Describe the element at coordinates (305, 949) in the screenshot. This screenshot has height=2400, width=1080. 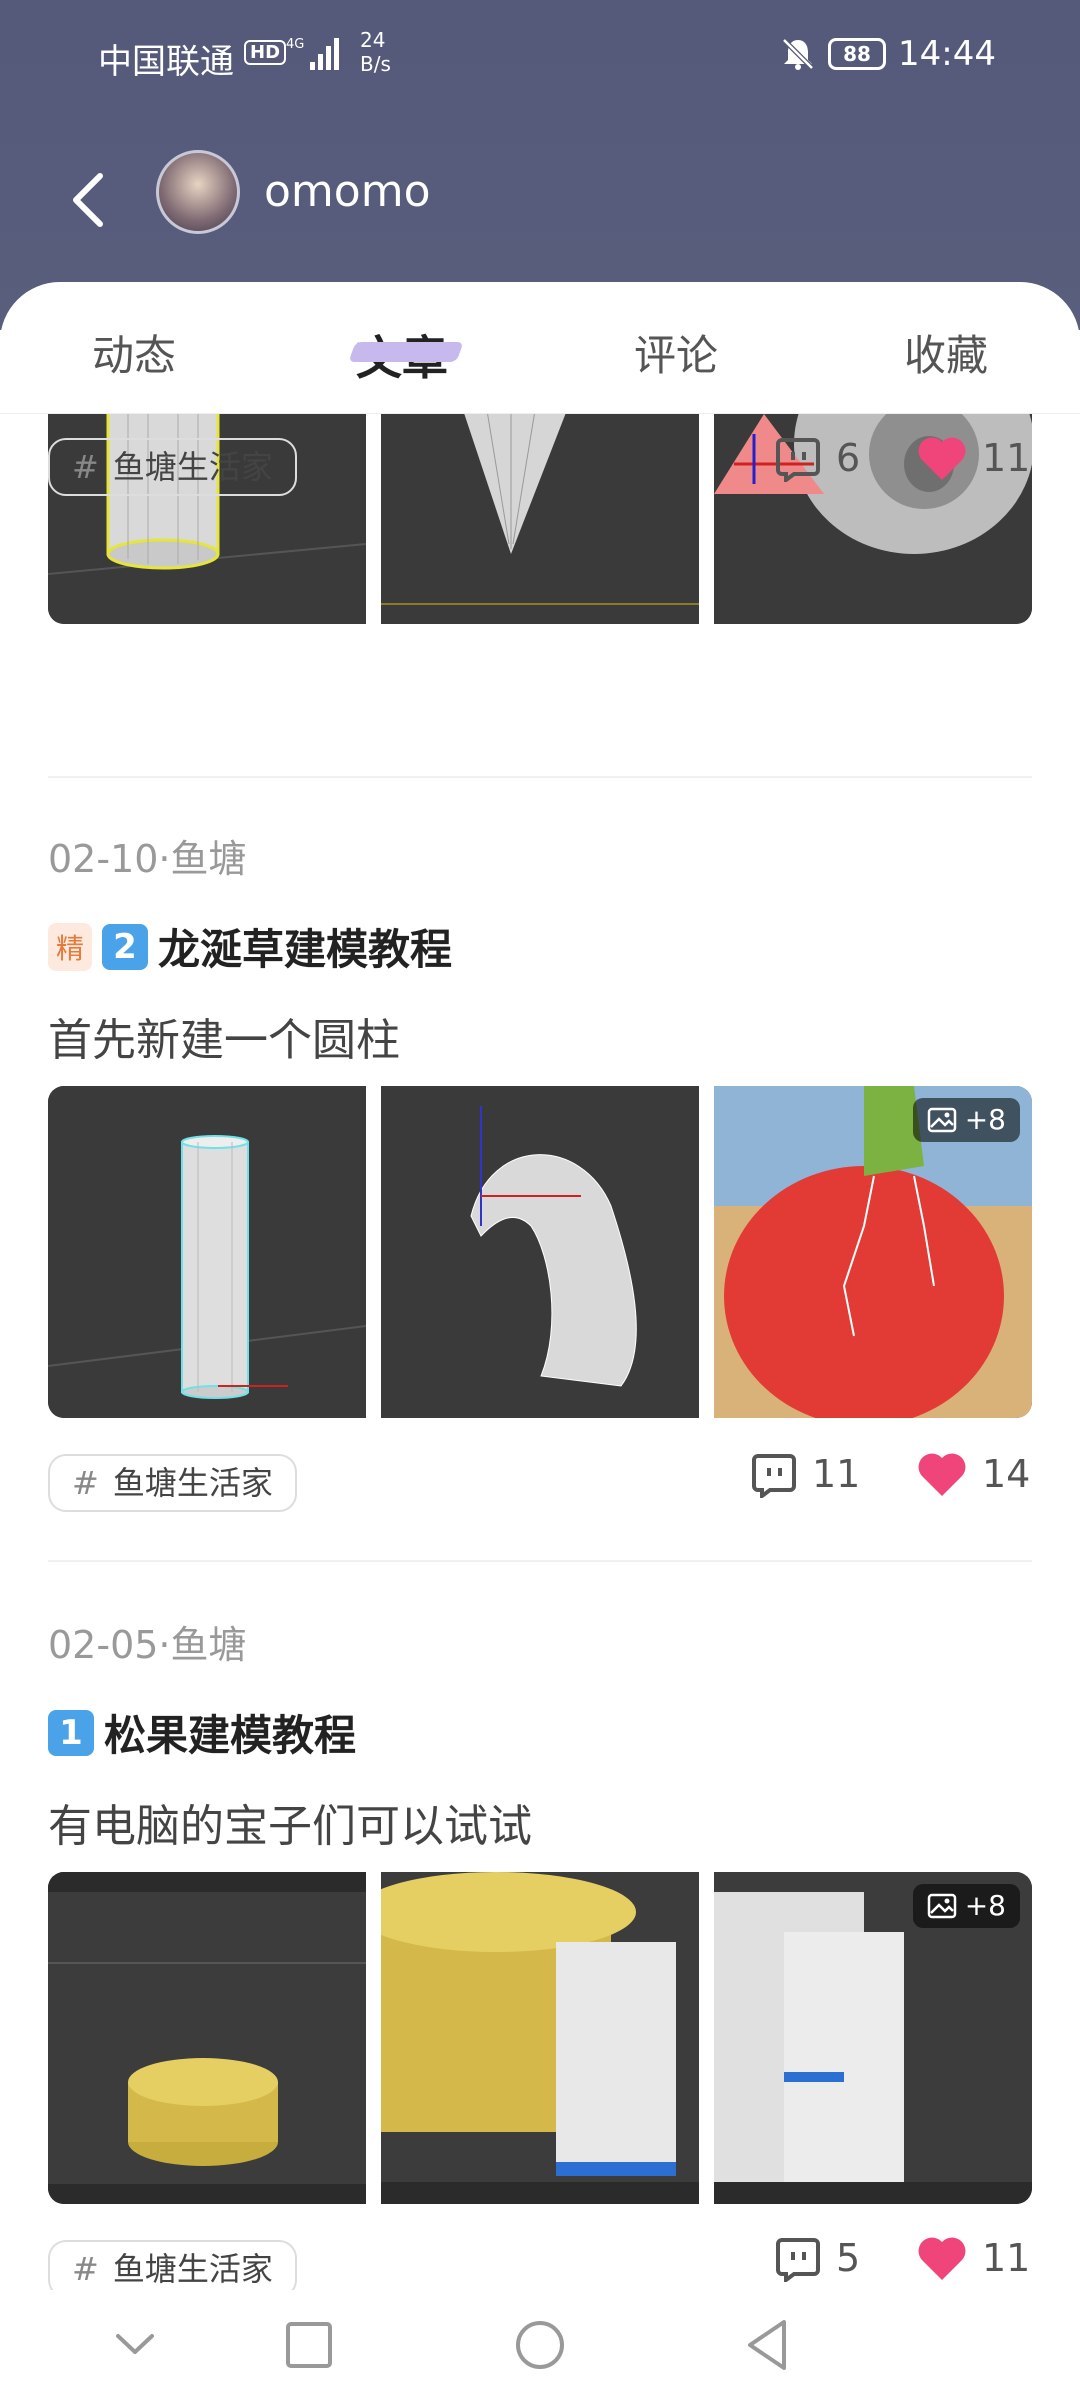
I see `post-title-text: 龙涎草建模教程` at that location.